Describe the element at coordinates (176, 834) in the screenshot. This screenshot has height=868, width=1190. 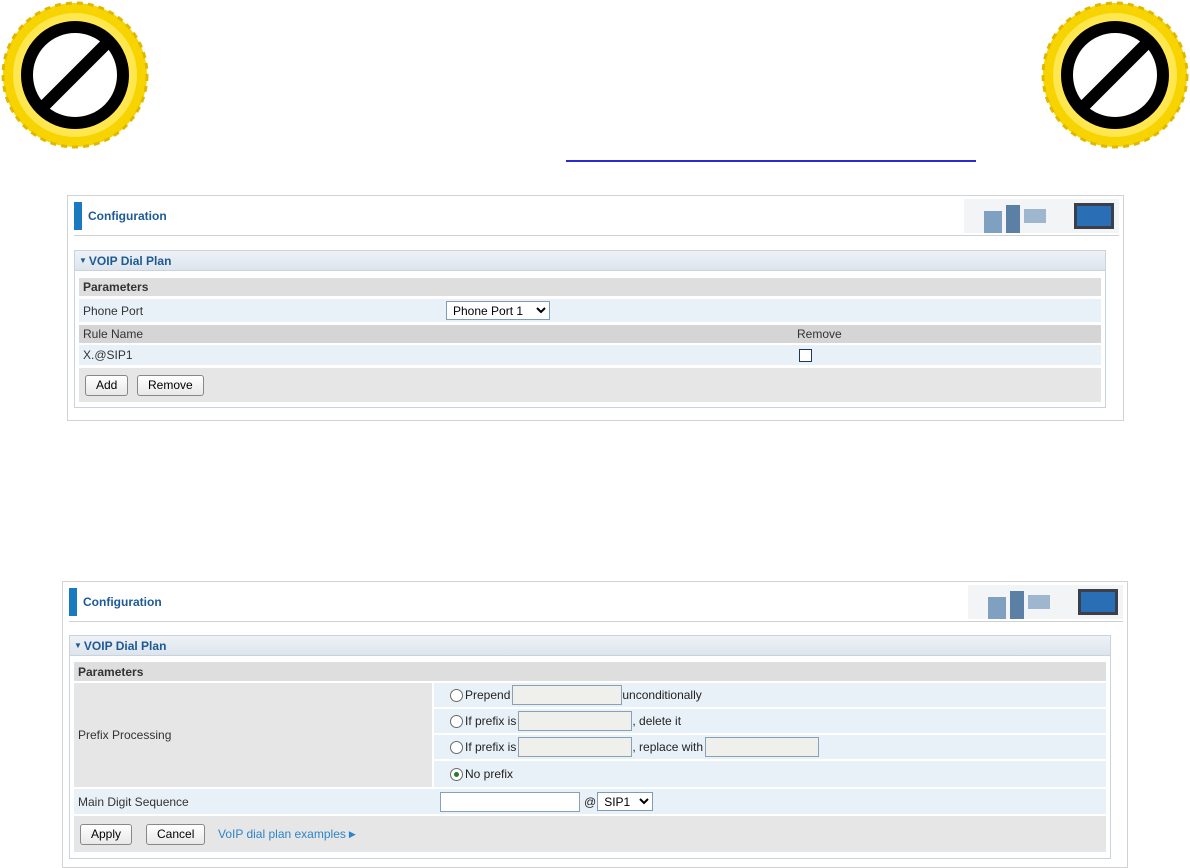
I see `cancel-button: Cancel` at that location.